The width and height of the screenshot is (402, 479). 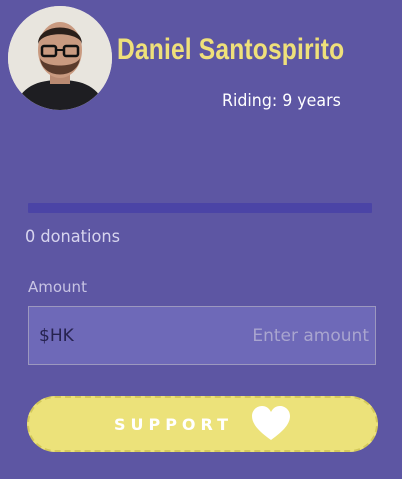 What do you see at coordinates (231, 49) in the screenshot?
I see `rider-name: Daniel Santospirito` at bounding box center [231, 49].